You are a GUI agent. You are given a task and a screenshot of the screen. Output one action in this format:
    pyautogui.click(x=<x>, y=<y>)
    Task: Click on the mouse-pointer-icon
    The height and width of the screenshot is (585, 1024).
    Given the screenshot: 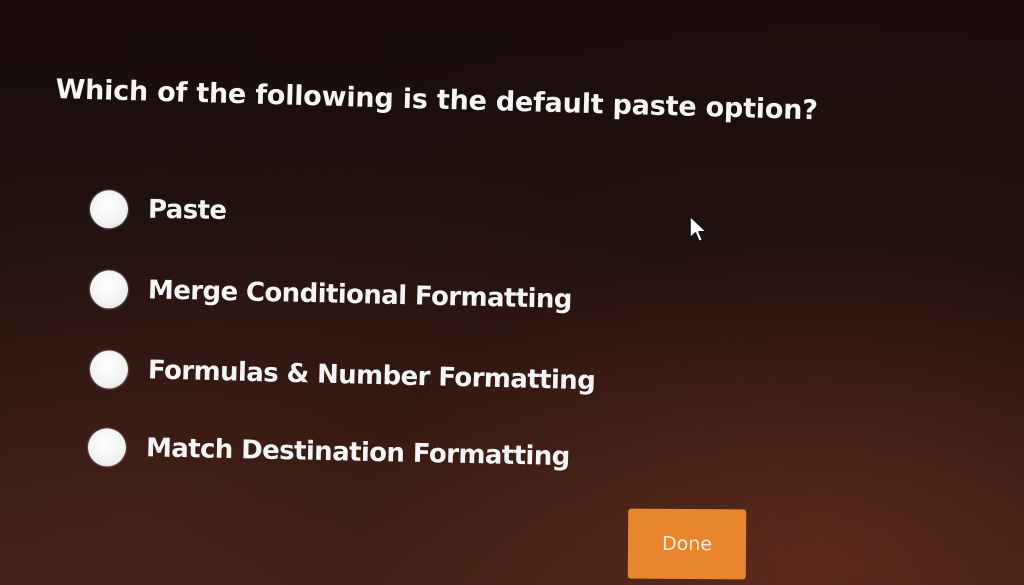 What is the action you would take?
    pyautogui.click(x=698, y=229)
    